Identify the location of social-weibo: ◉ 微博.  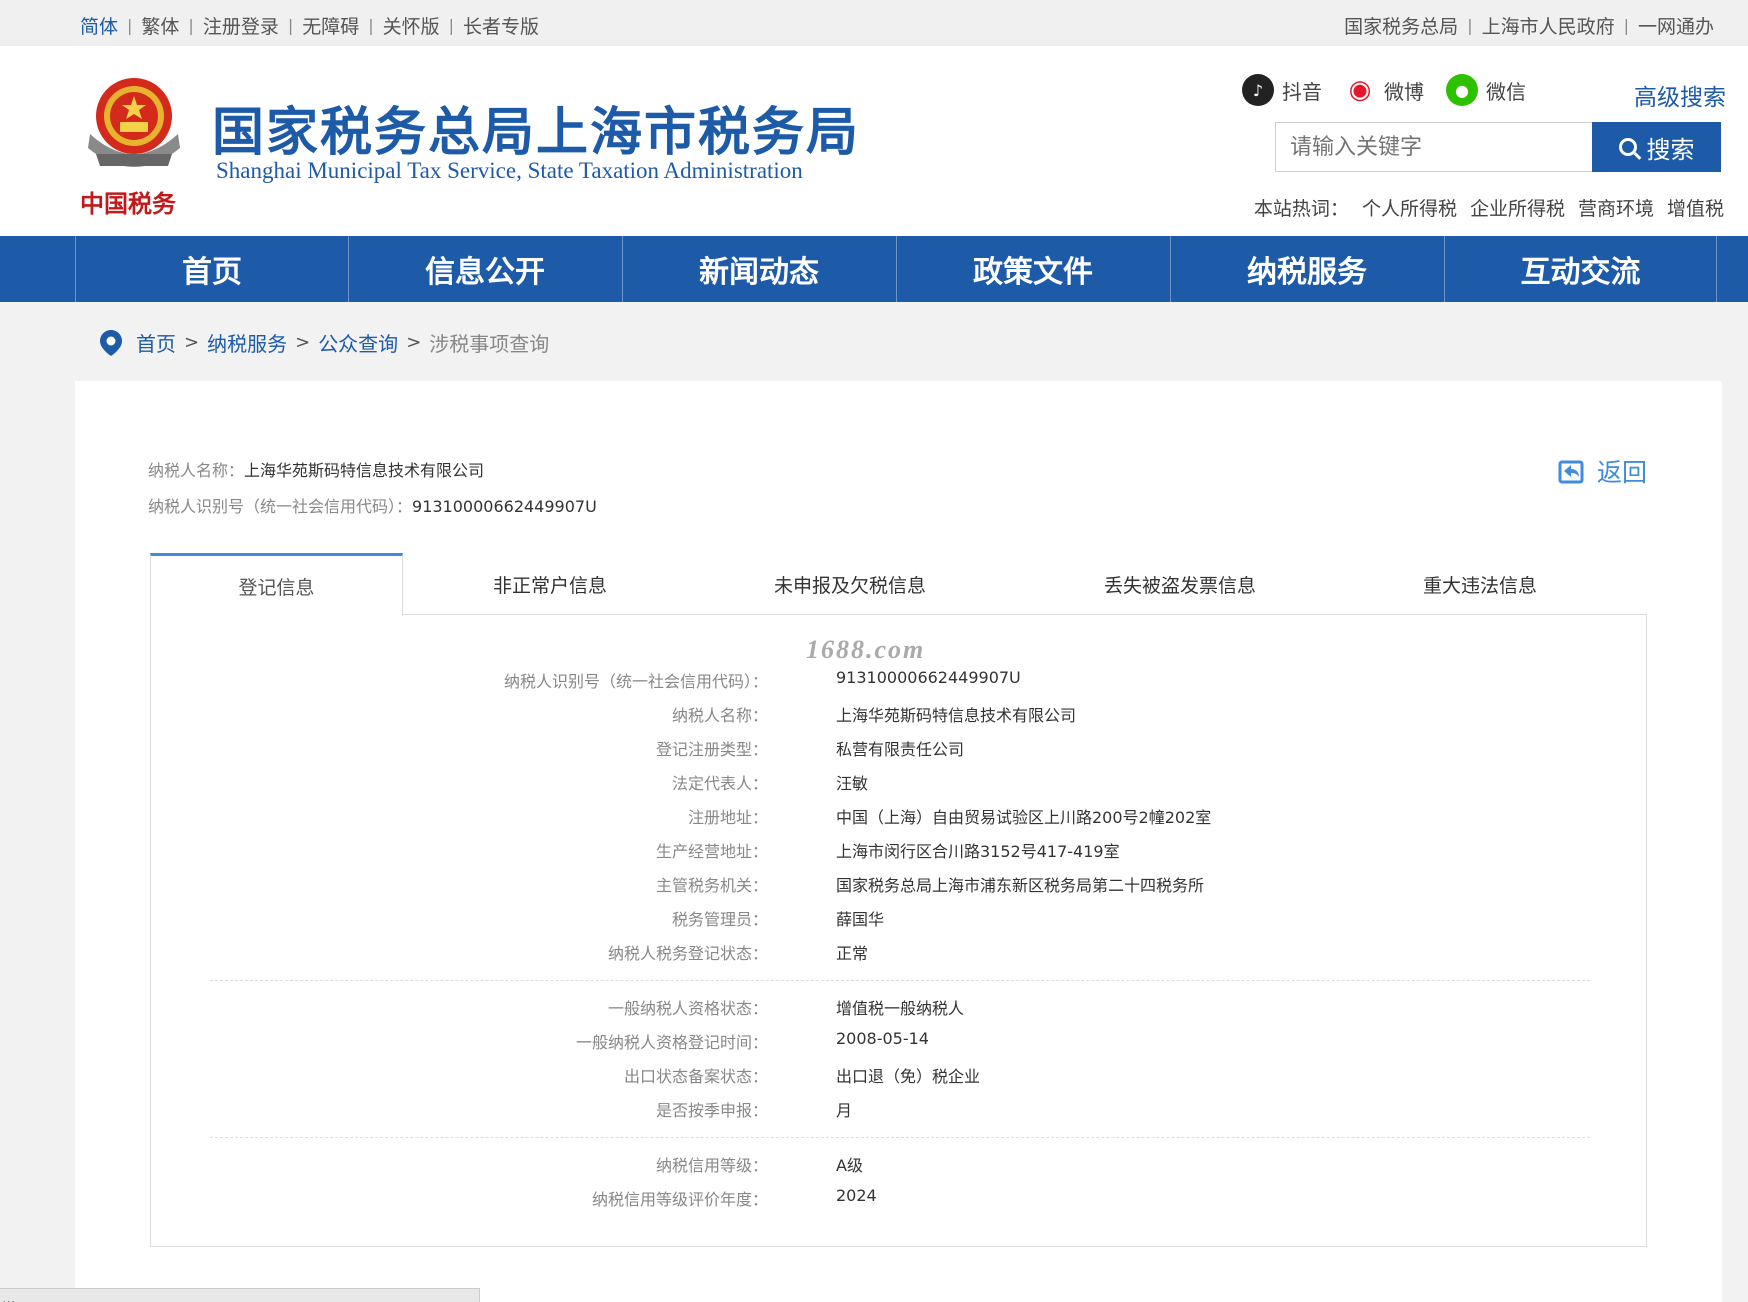
(1384, 90).